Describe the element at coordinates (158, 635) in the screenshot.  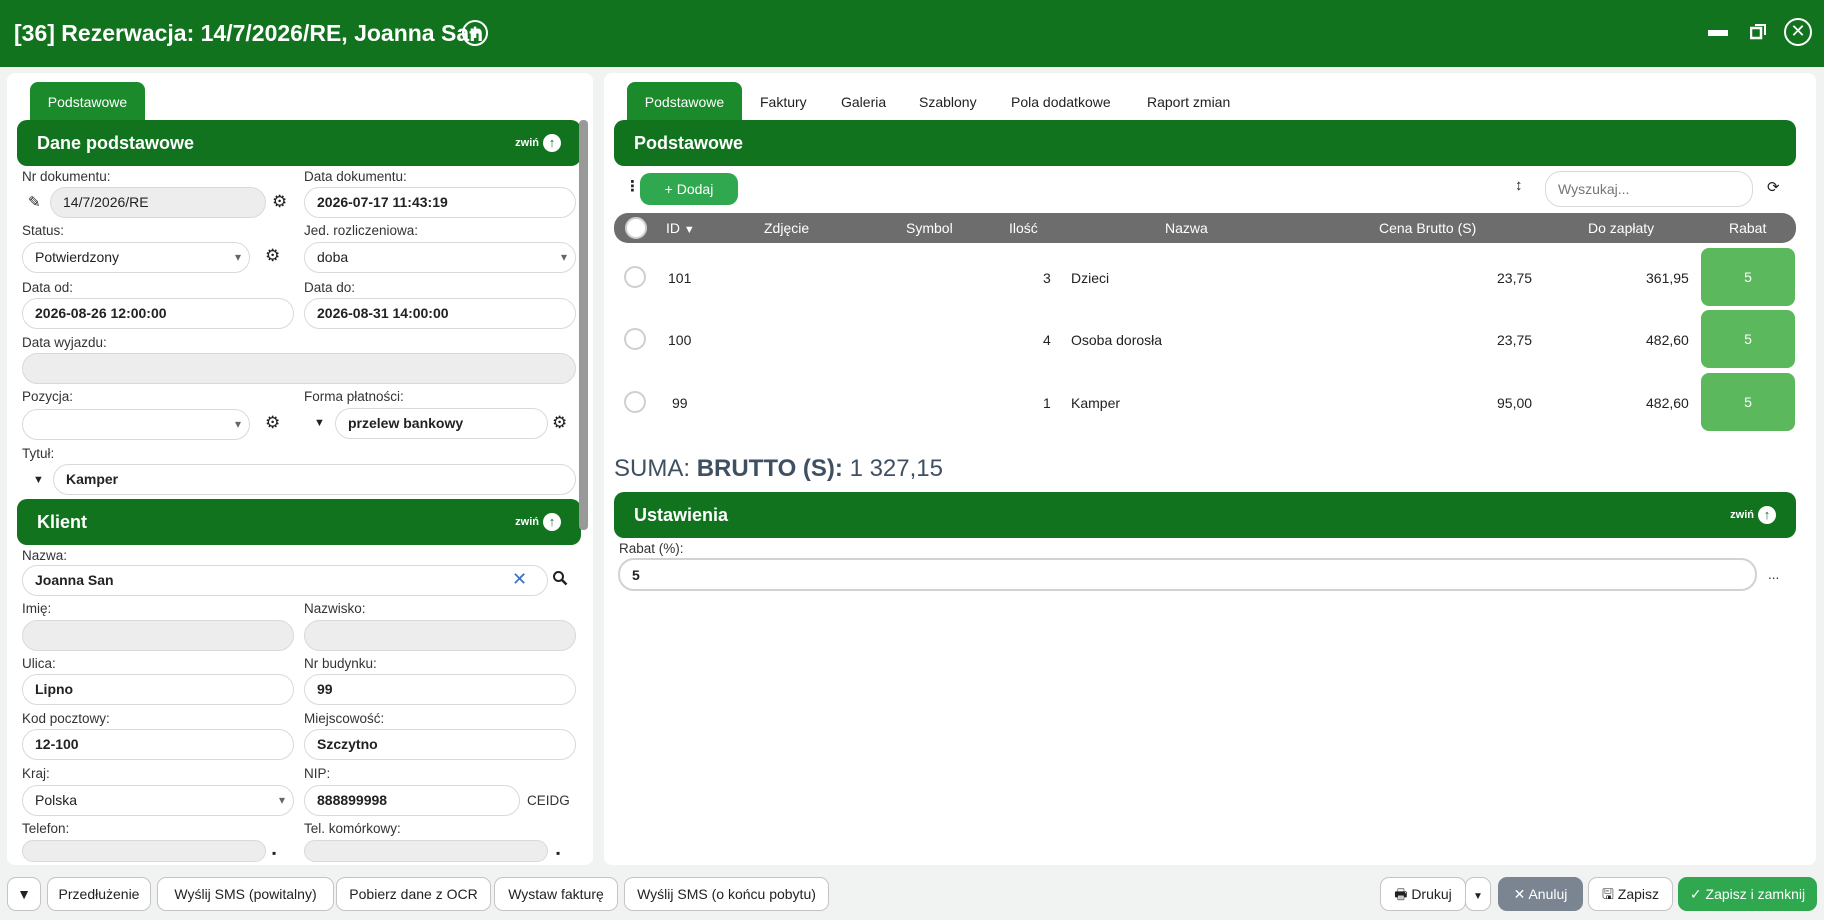
I see `imie-field` at that location.